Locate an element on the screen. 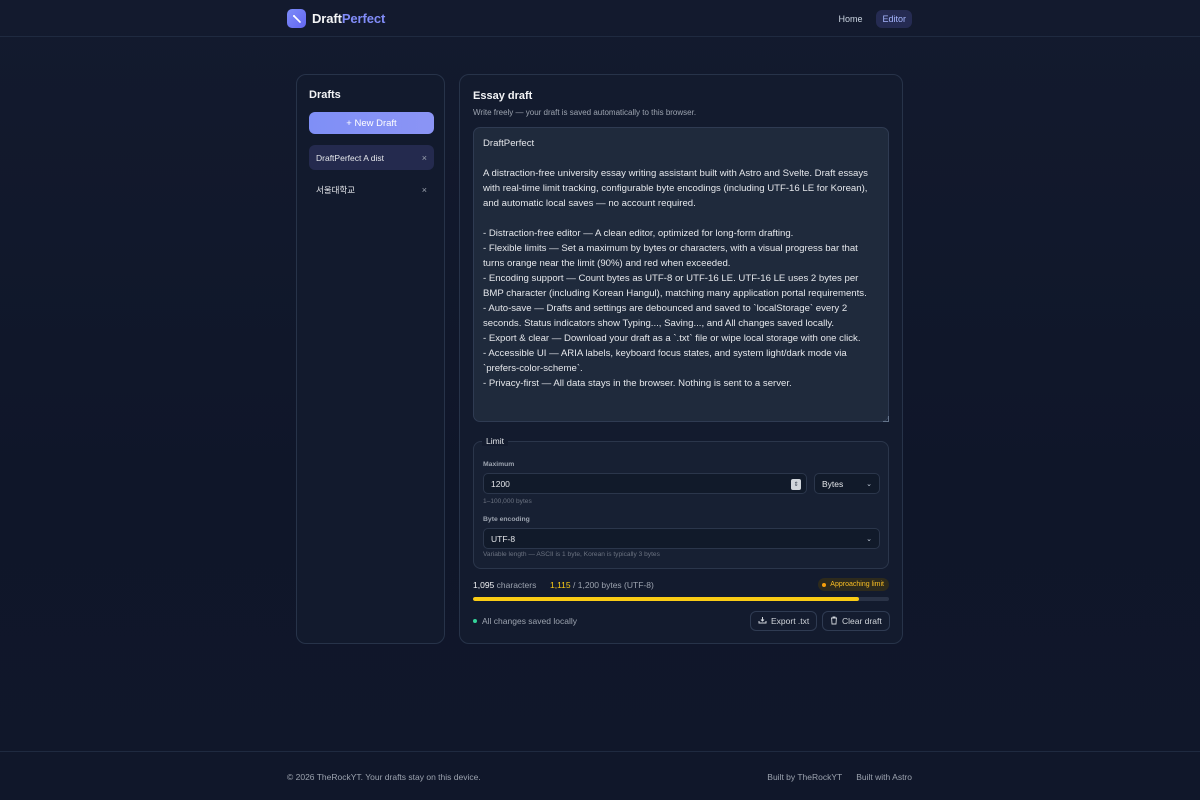  character-count-value: 1,095 is located at coordinates (484, 585).